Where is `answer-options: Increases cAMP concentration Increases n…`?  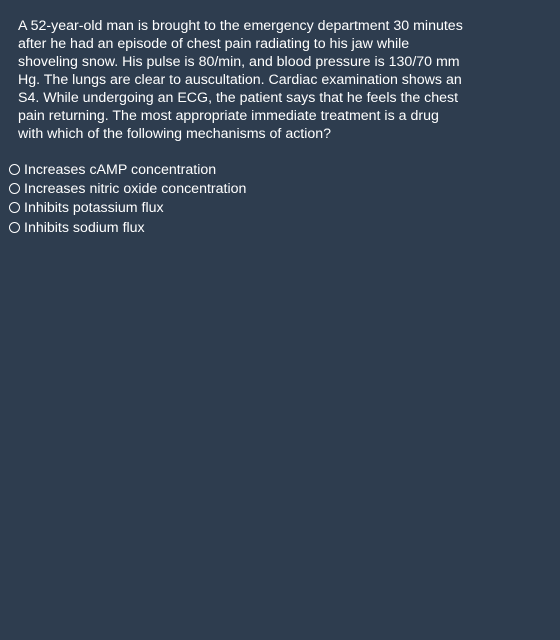
answer-options: Increases cAMP concentration Increases n… is located at coordinates (127, 198).